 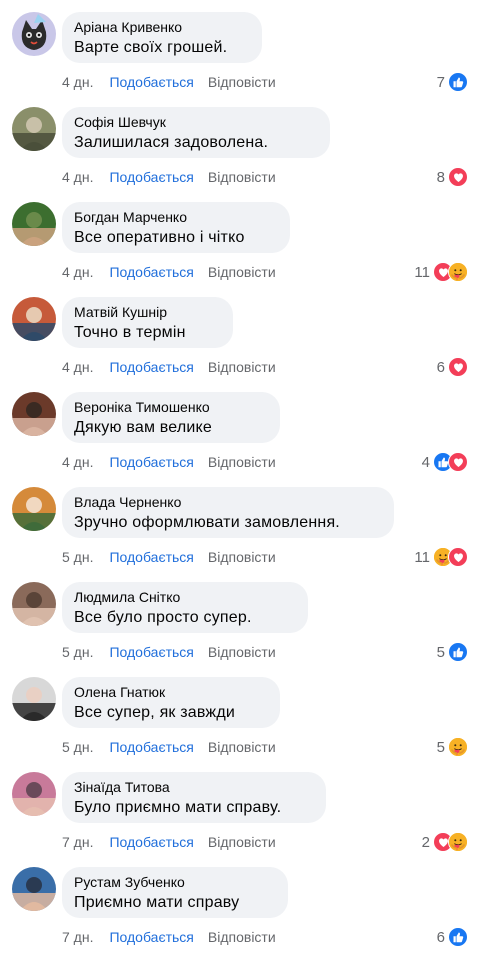 What do you see at coordinates (127, 597) in the screenshot?
I see `comment-author: Людмила Снітко` at bounding box center [127, 597].